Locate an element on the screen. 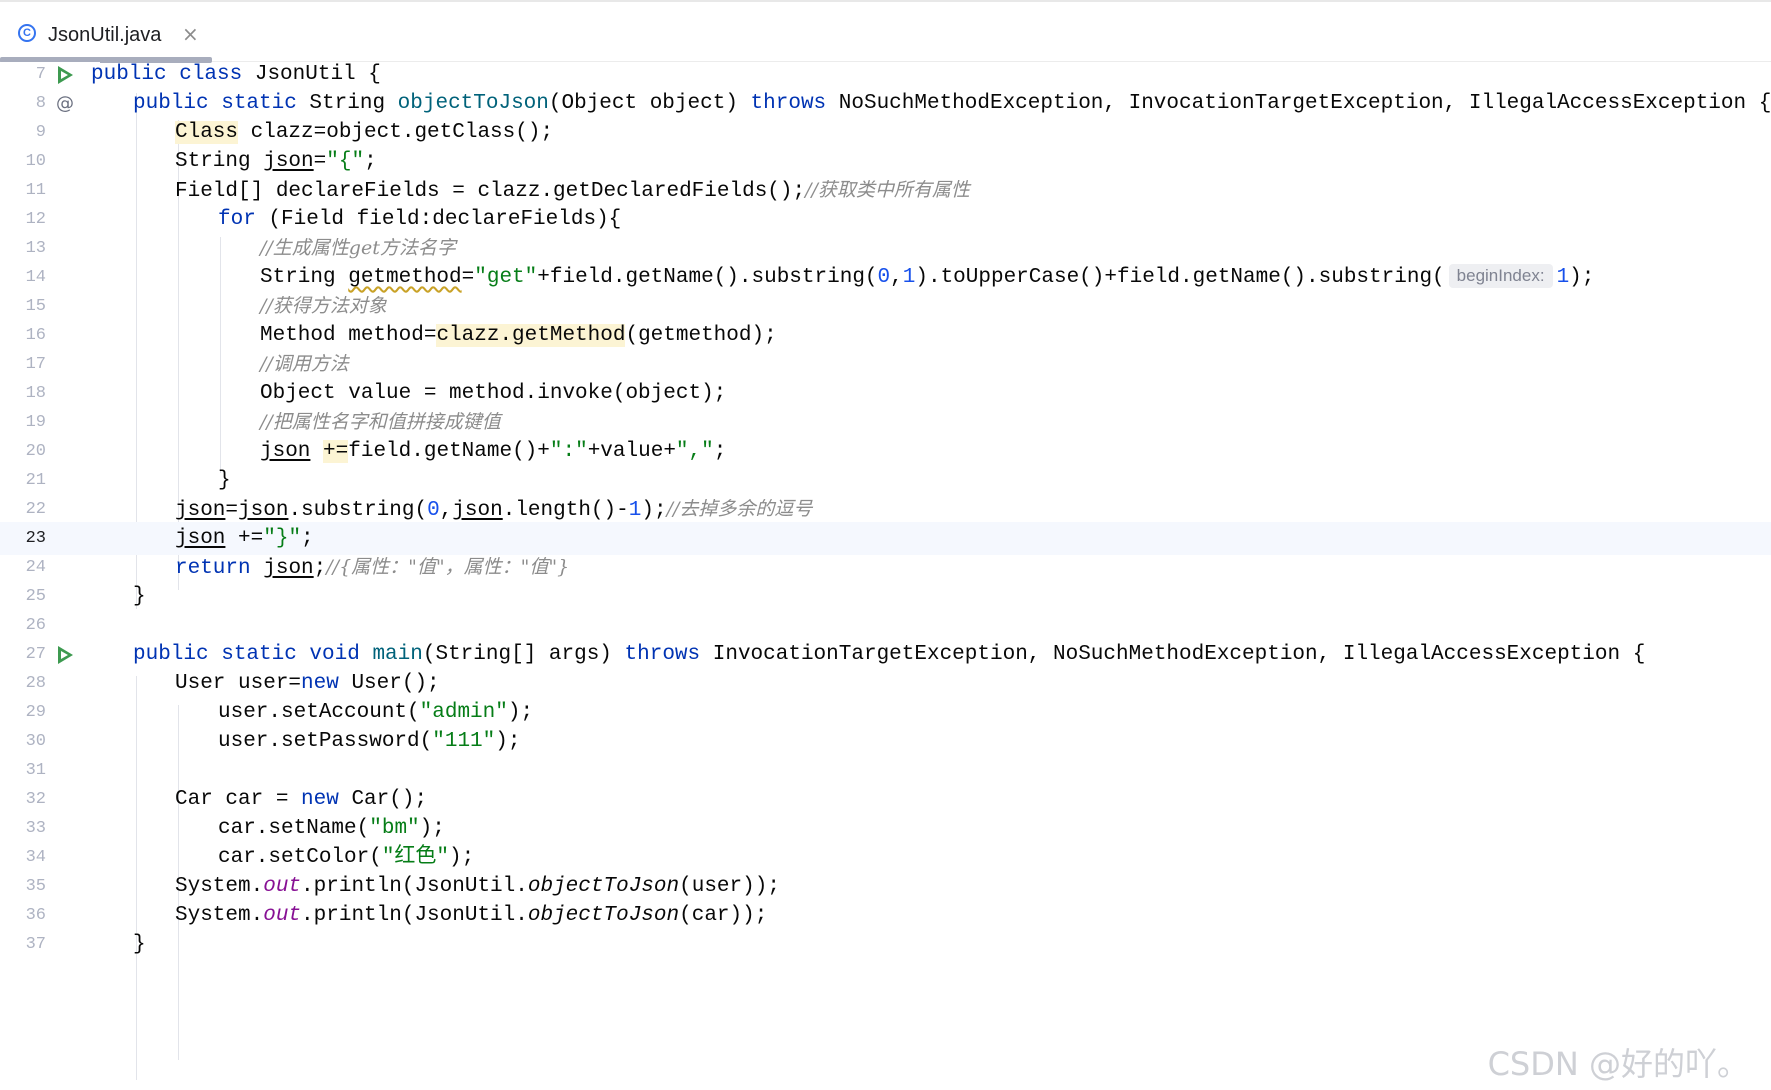 This screenshot has width=1771, height=1090. code-token: Car(); is located at coordinates (383, 799).